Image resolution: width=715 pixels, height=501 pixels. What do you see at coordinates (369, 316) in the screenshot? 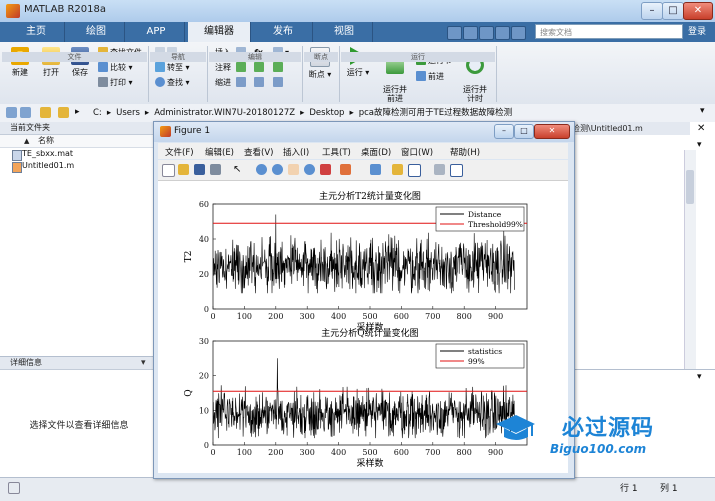
I see `x-tick-label: 500` at bounding box center [369, 316].